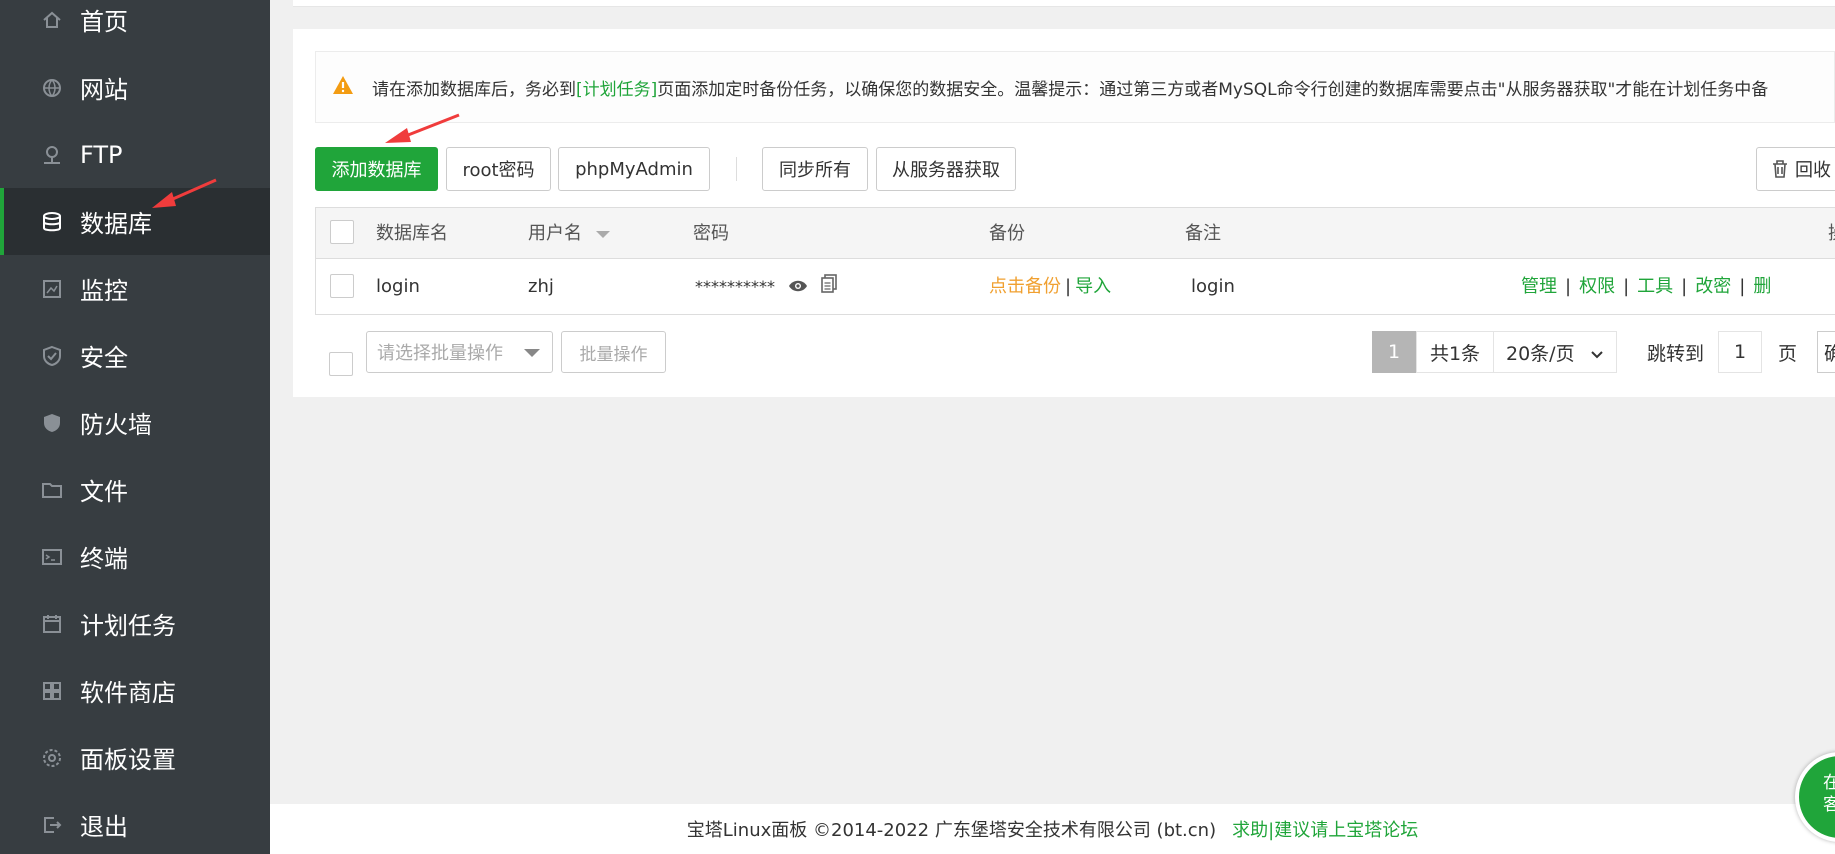 This screenshot has height=854, width=1835. I want to click on sidebar-item-home: 首页, so click(135, 26).